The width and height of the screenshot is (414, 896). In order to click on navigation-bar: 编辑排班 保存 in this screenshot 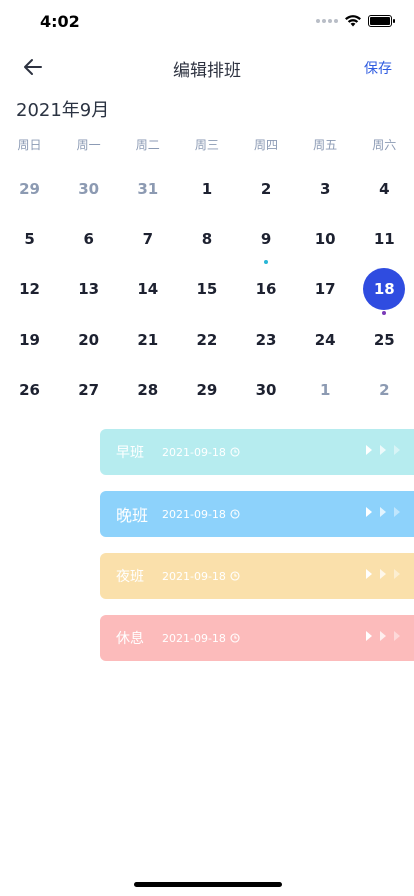, I will do `click(207, 67)`.